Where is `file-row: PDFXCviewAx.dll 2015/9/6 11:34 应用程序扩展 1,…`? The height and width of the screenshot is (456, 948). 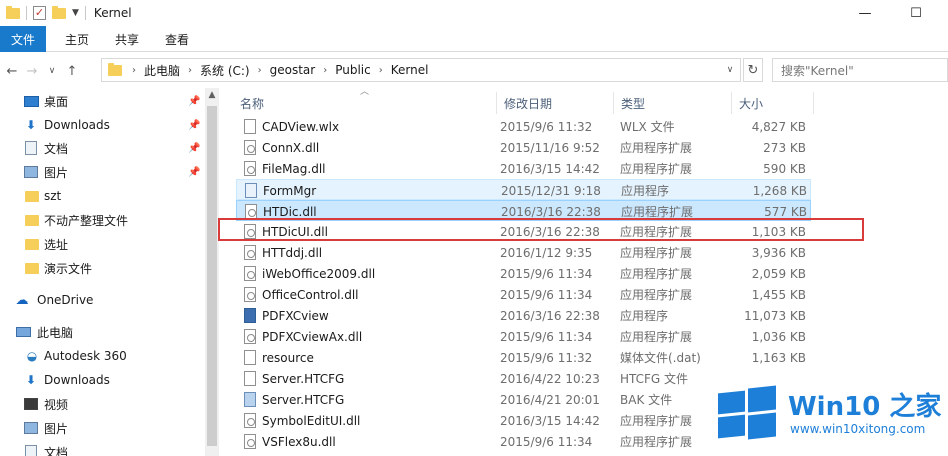 file-row: PDFXCviewAx.dll 2015/9/6 11:34 应用程序扩展 1,… is located at coordinates (523, 336).